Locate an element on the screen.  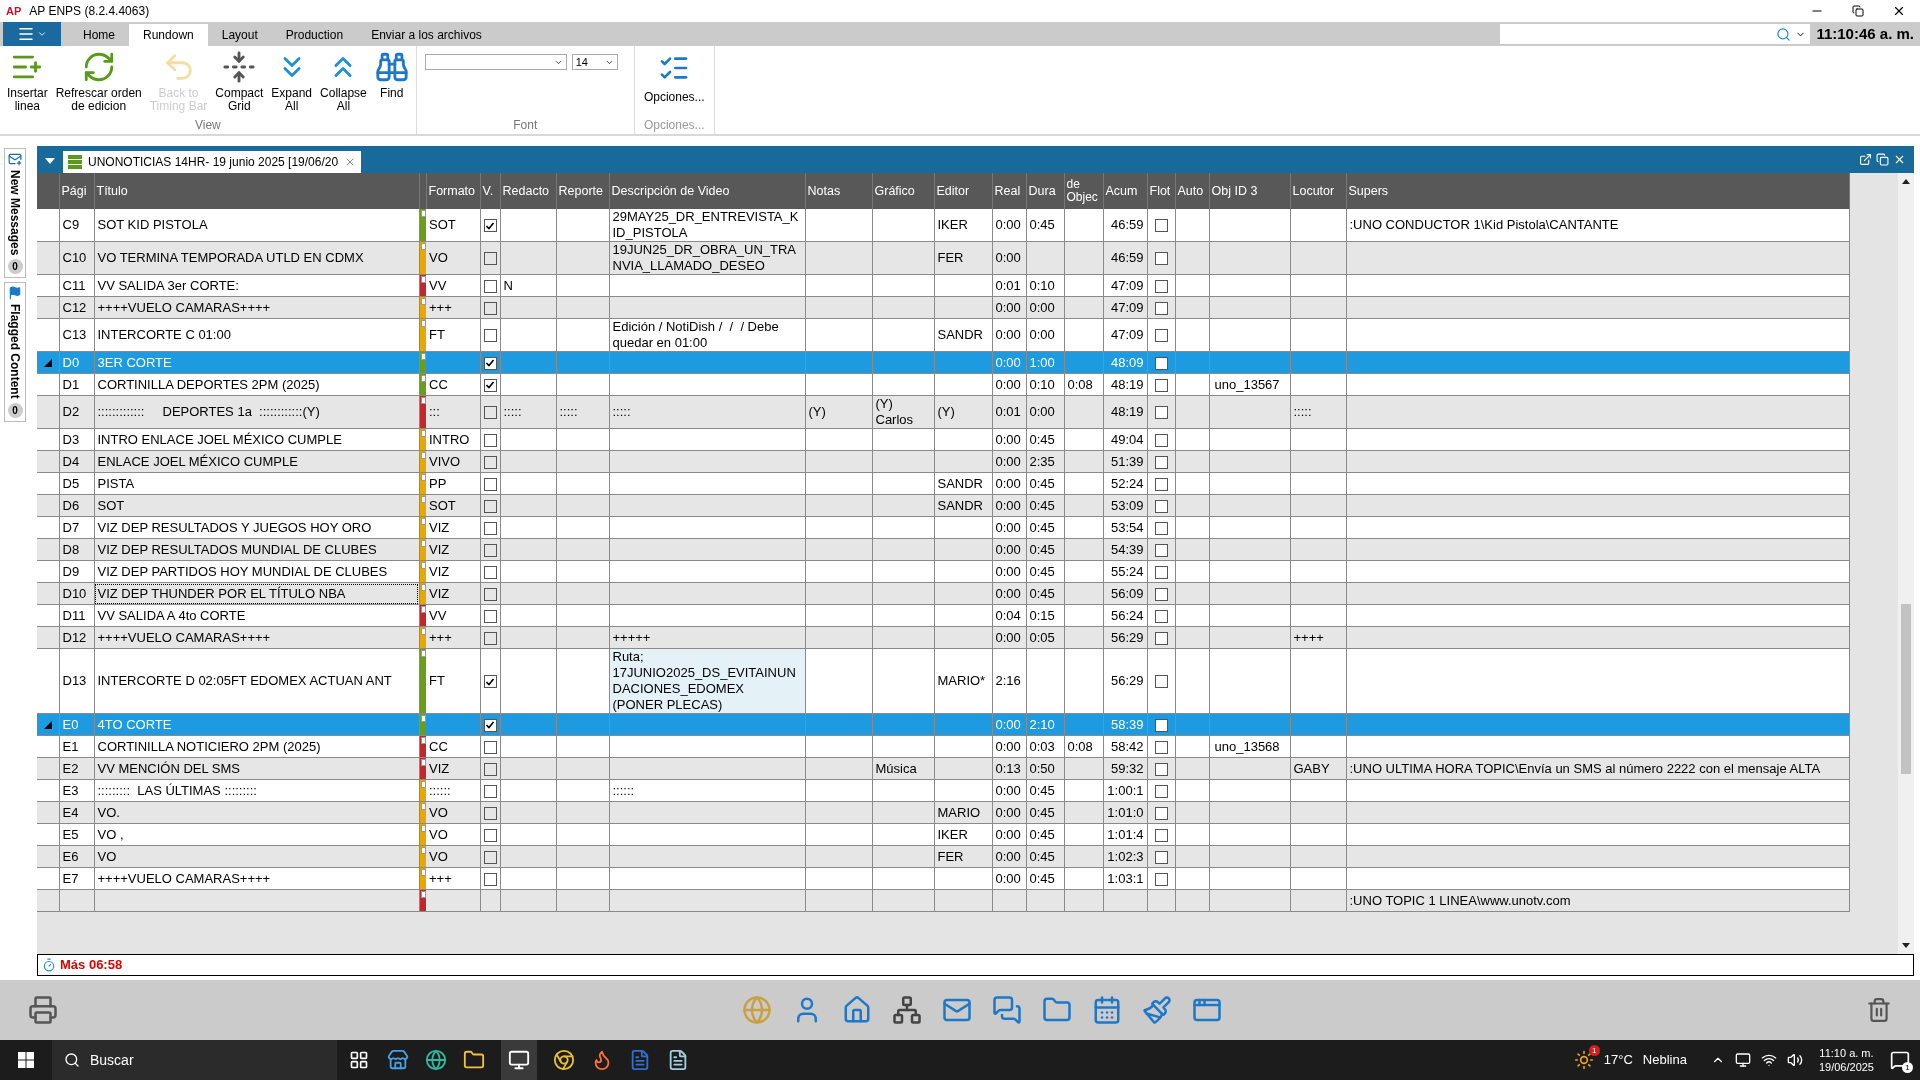
column-header: Formato is located at coordinates (452, 191).